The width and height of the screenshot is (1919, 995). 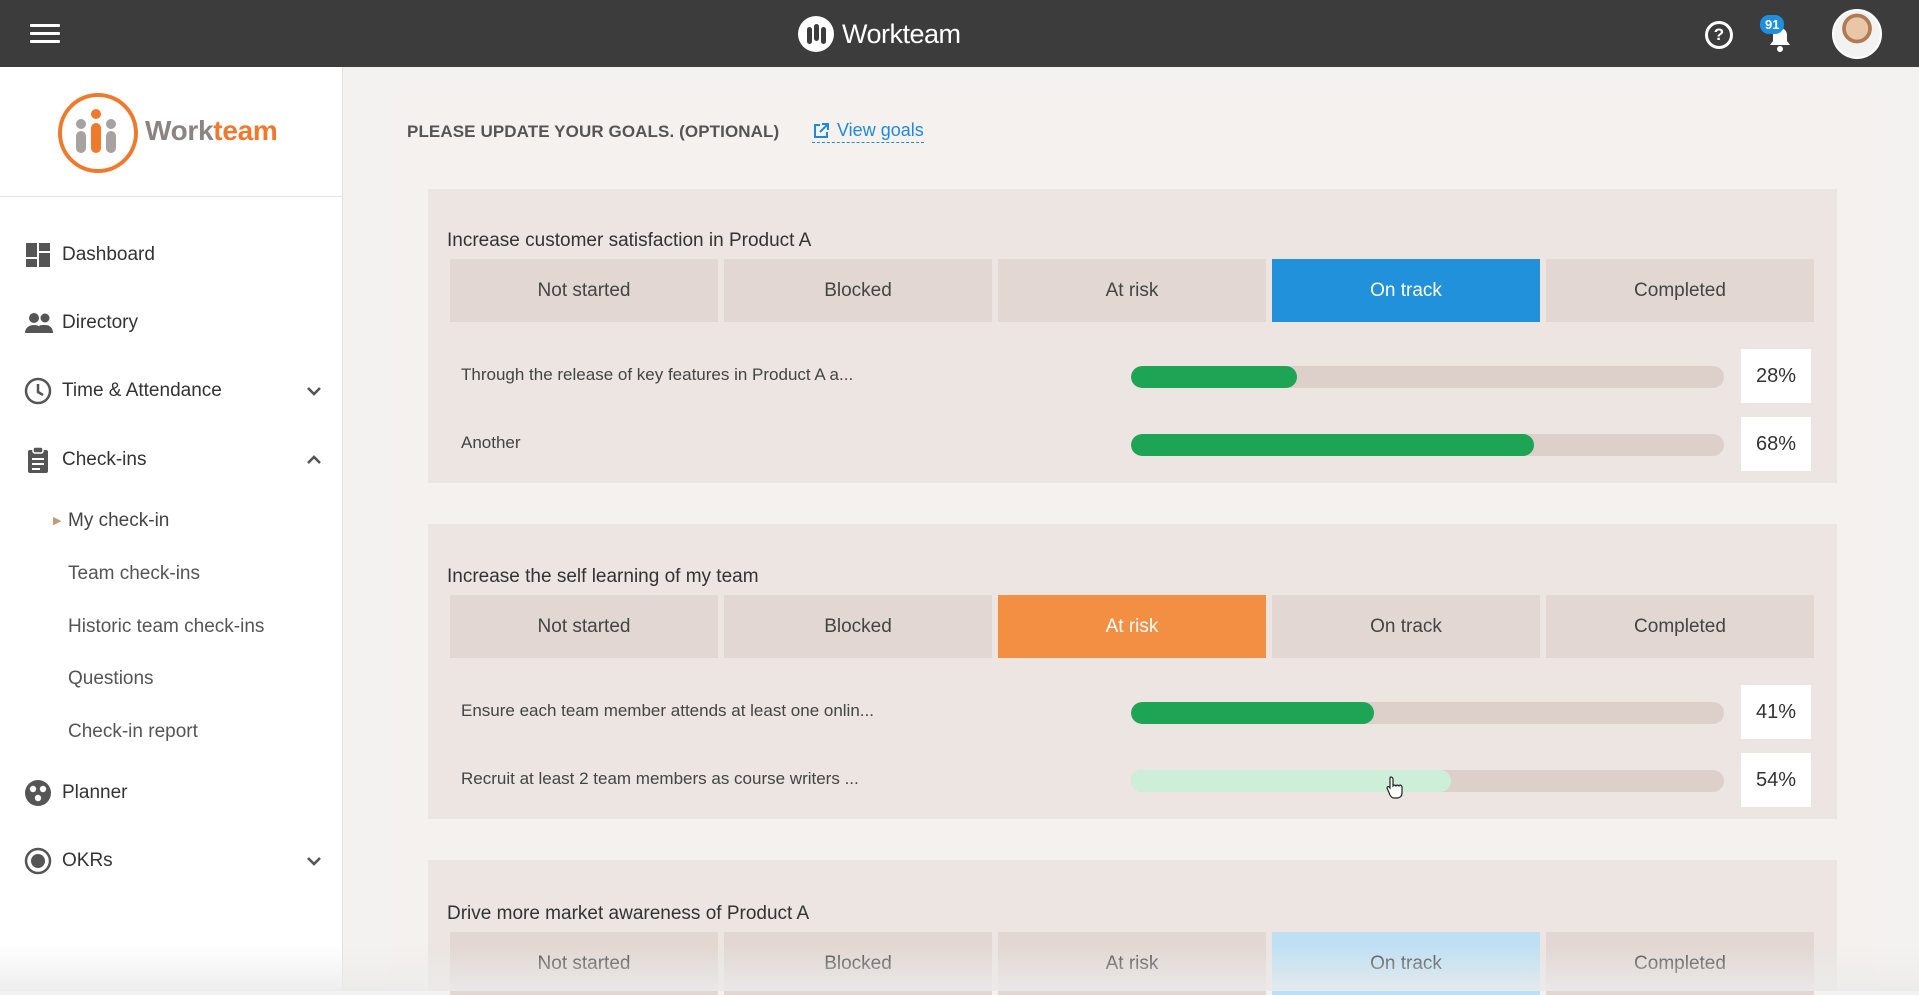 I want to click on sidebar-item-dashboard: Dashboard, so click(x=176, y=255).